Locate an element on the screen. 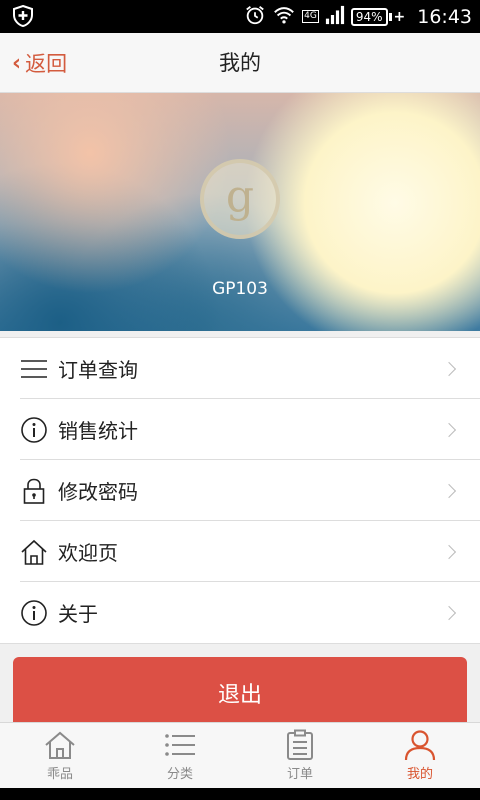 The width and height of the screenshot is (480, 800). menu-item-label: 修改密码 is located at coordinates (98, 492).